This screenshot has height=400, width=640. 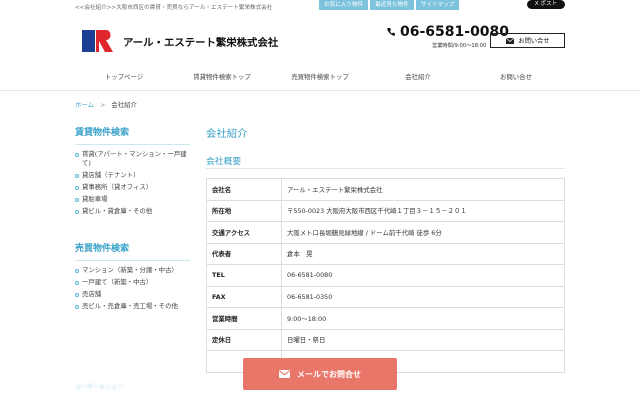 What do you see at coordinates (423, 253) in the screenshot?
I see `row-value: 倉本 晃` at bounding box center [423, 253].